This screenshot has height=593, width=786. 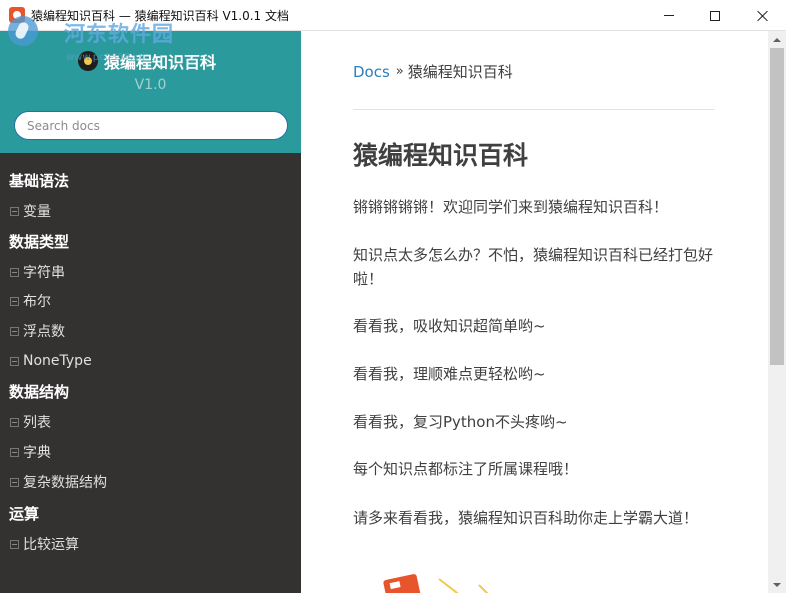 I want to click on scroll-down-button, so click(x=777, y=584).